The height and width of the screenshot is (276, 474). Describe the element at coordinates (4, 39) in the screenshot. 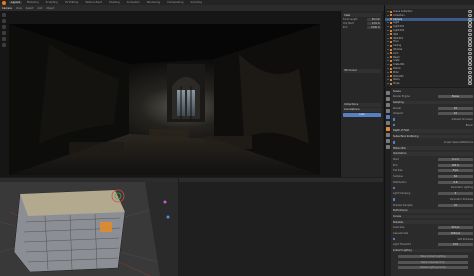

I see `rotate-tool-icon` at that location.